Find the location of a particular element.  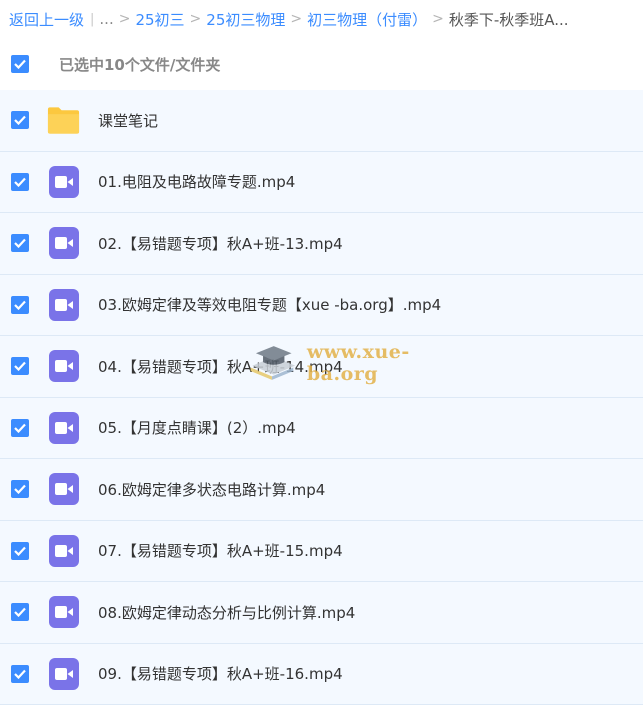

list-item: 08.欧姆定律动态分析与比例计算.mp4 is located at coordinates (321, 613).